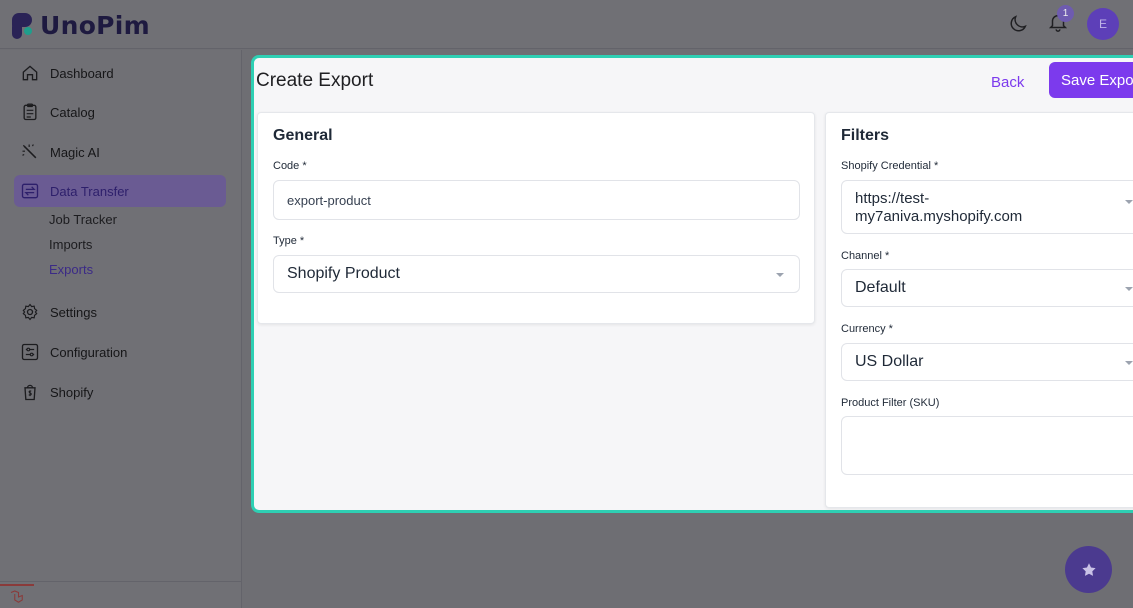 The height and width of the screenshot is (608, 1133). I want to click on credential-value-line2: my7aniva.myshopify.com, so click(939, 216).